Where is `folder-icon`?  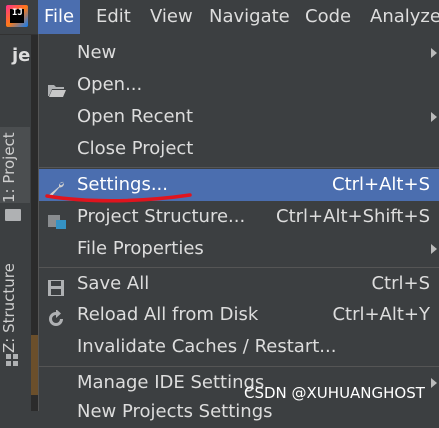 folder-icon is located at coordinates (13, 215).